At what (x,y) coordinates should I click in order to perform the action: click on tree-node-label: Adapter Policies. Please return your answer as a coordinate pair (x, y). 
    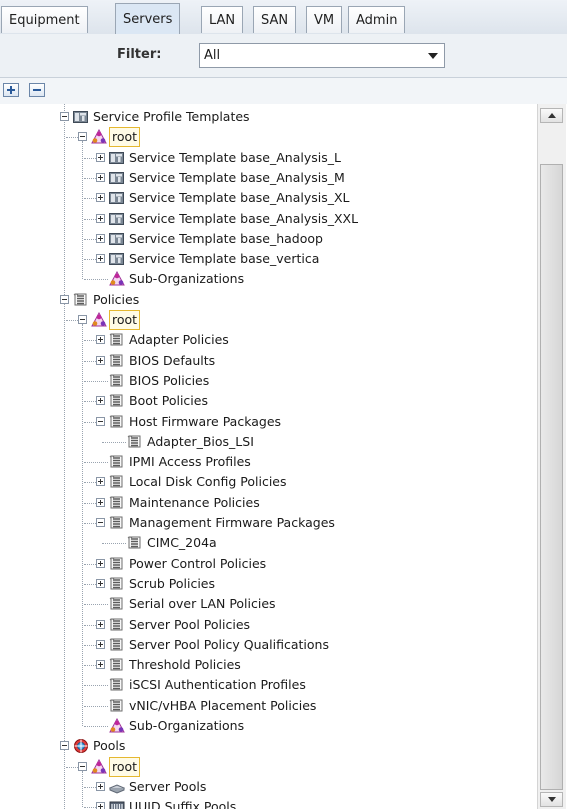
    Looking at the image, I should click on (179, 340).